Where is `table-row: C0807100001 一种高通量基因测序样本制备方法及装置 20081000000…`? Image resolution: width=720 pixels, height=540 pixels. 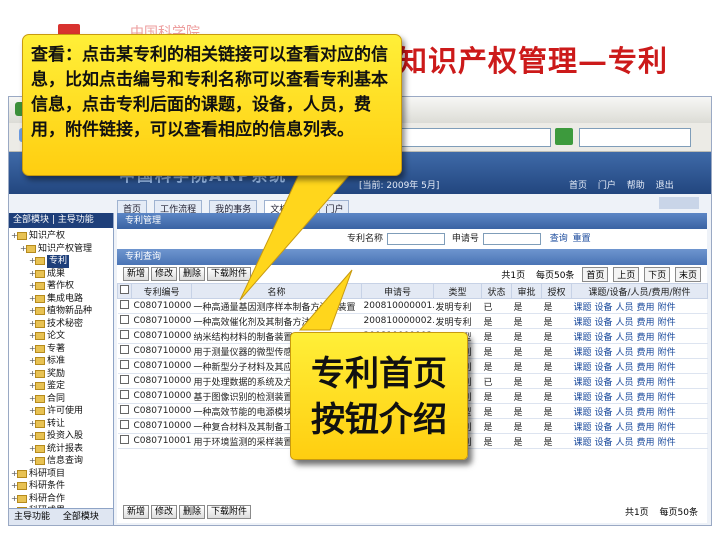
table-row: C0807100001 一种高通量基因测序样本制备方法及装置 20081000000… is located at coordinates (412, 306).